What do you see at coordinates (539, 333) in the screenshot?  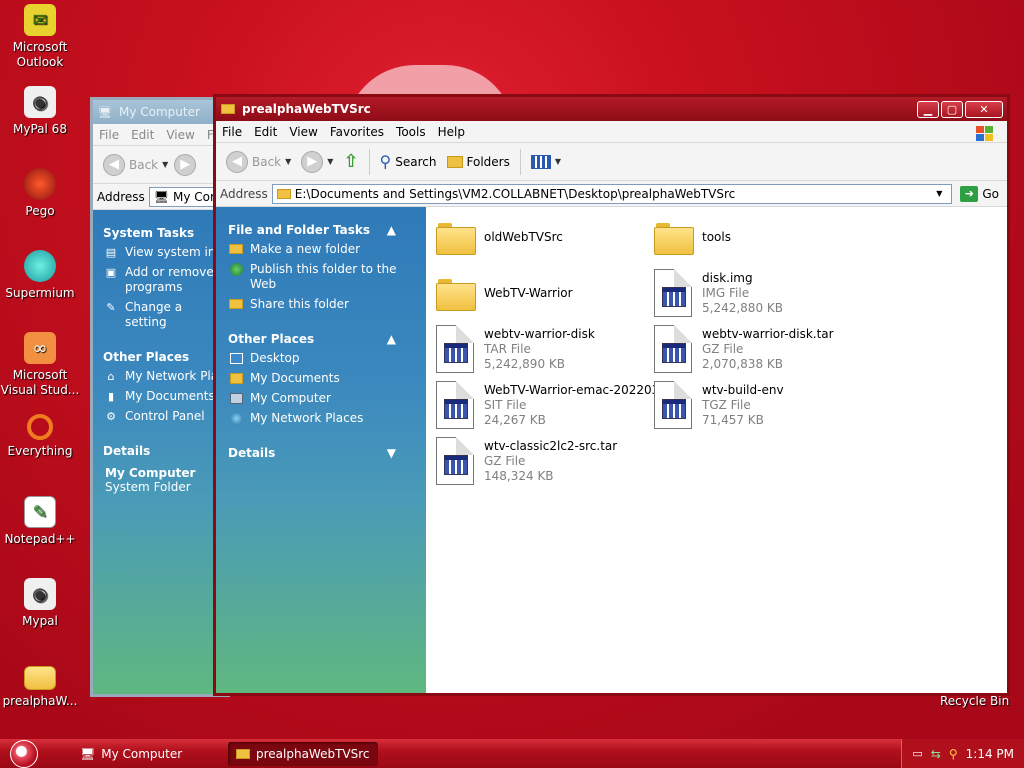 I see `item-name: webtv-warrior-disk` at bounding box center [539, 333].